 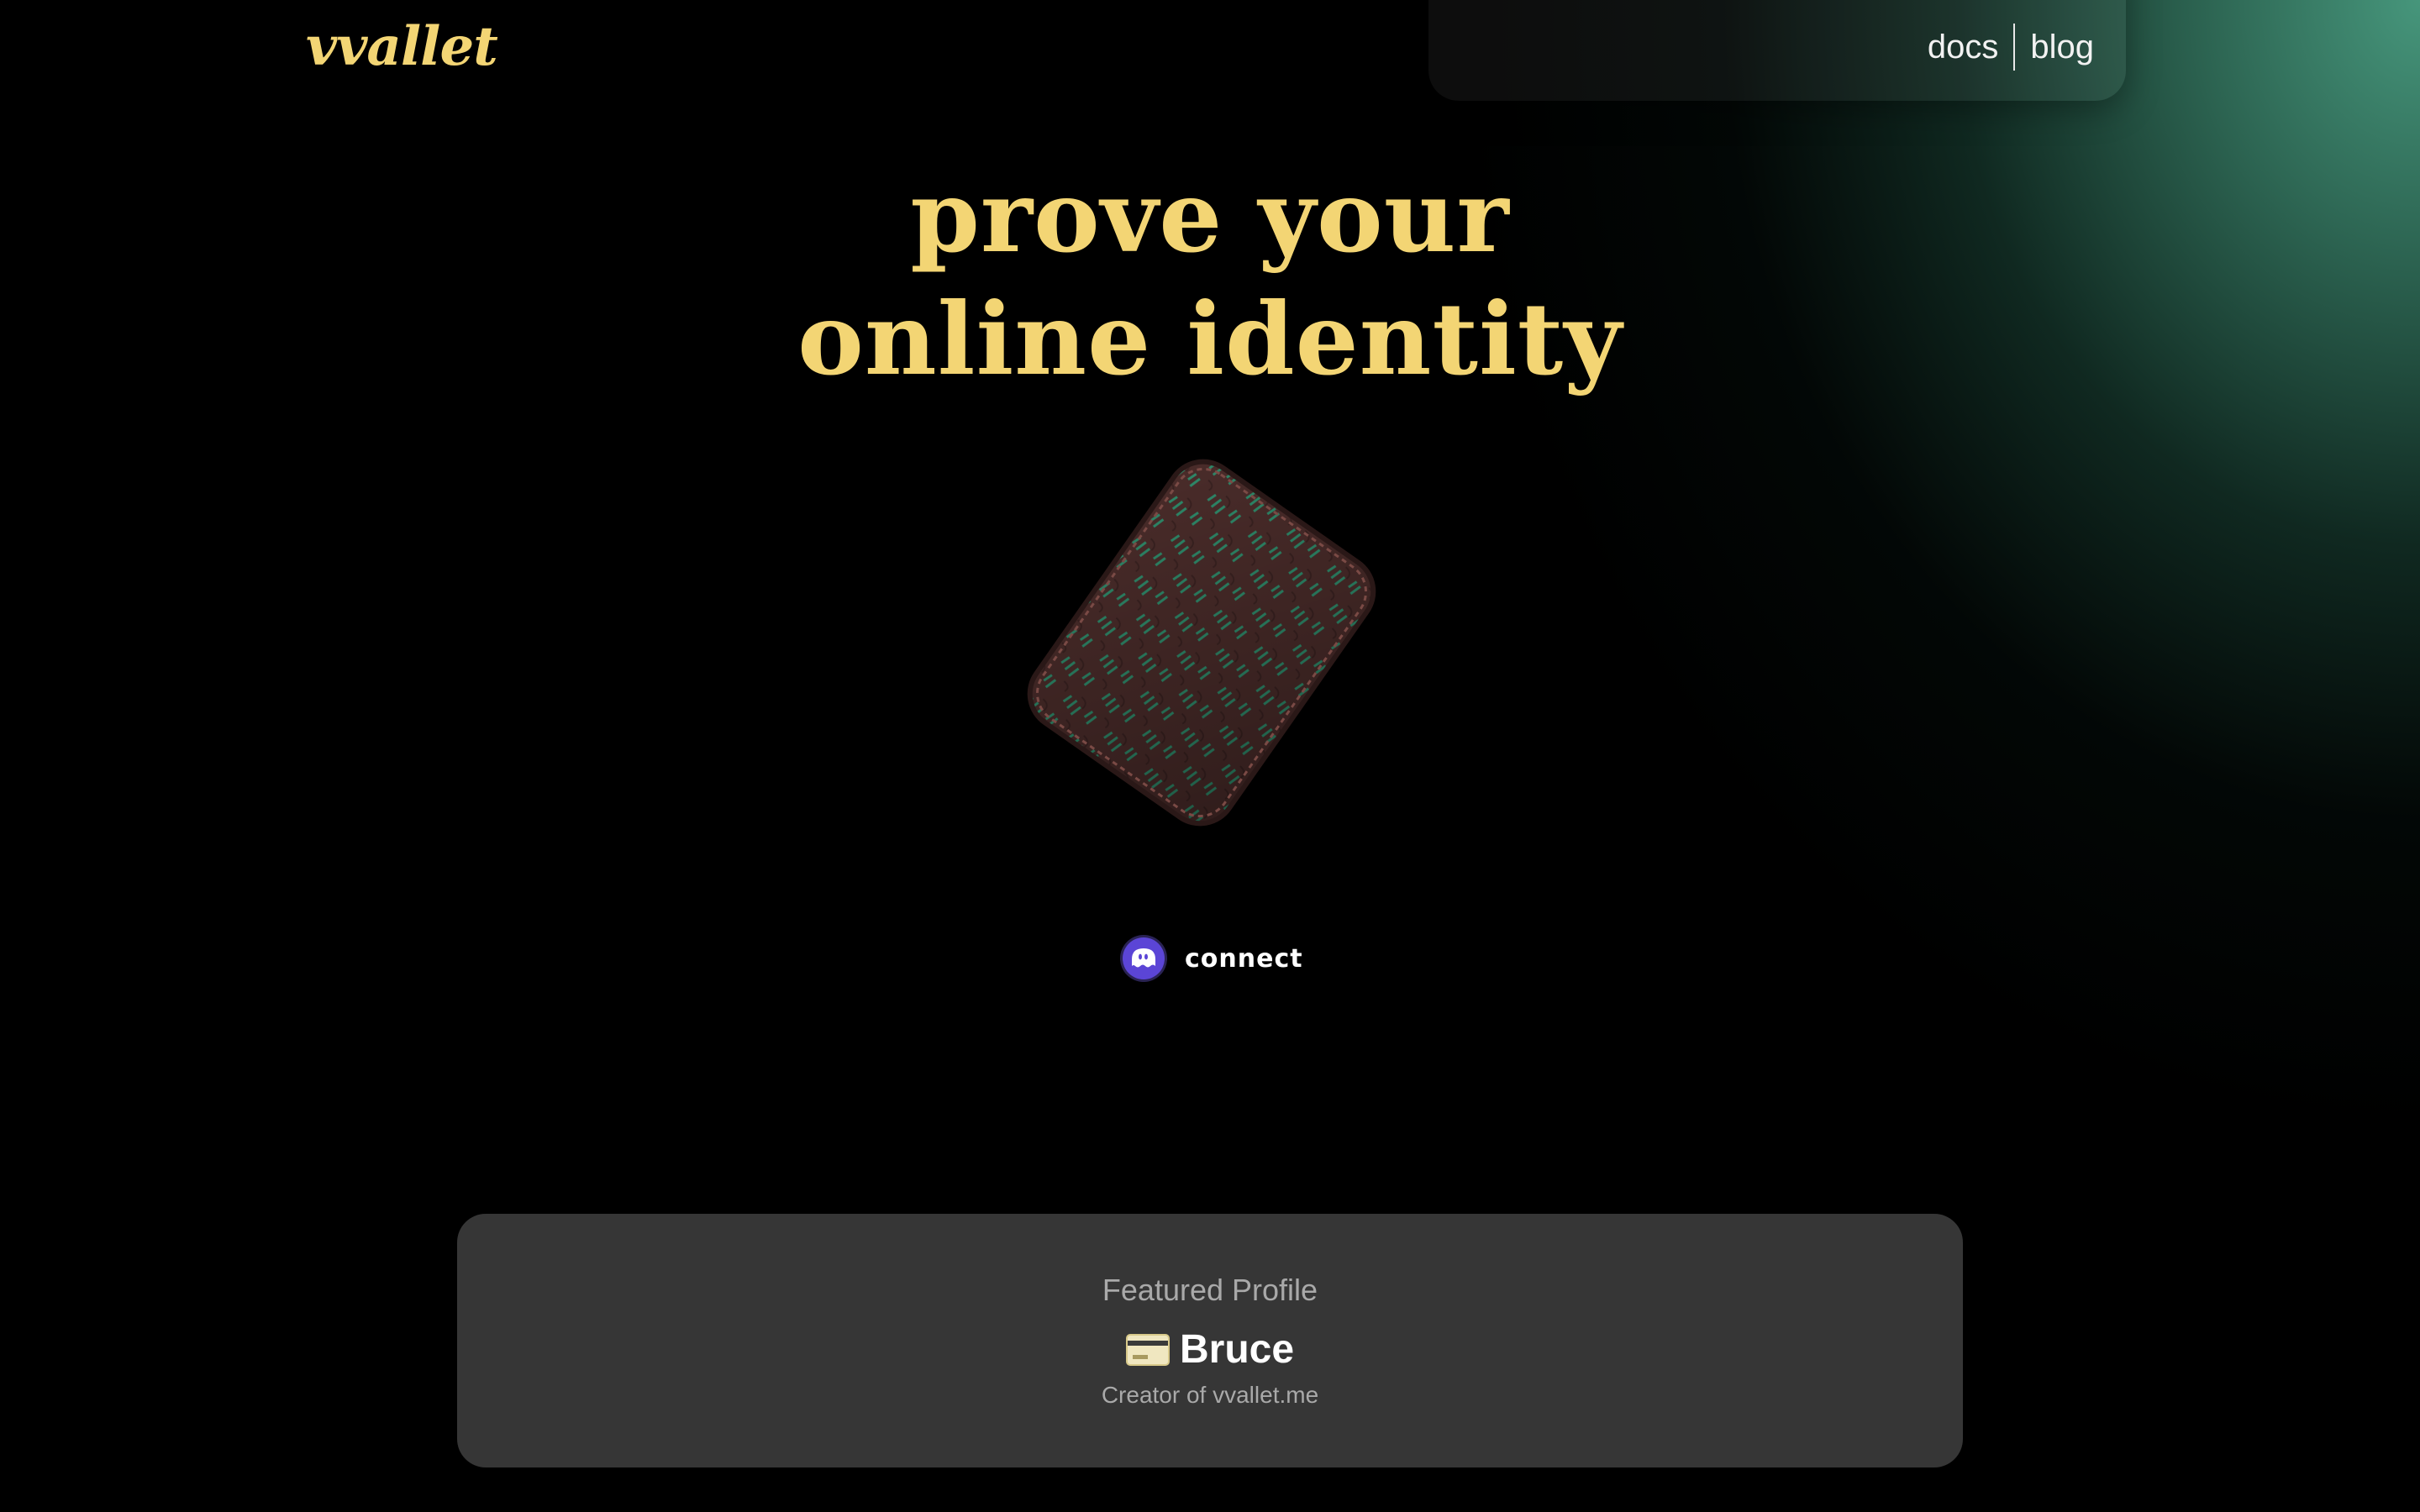 I want to click on connect-label: connect, so click(x=1244, y=958).